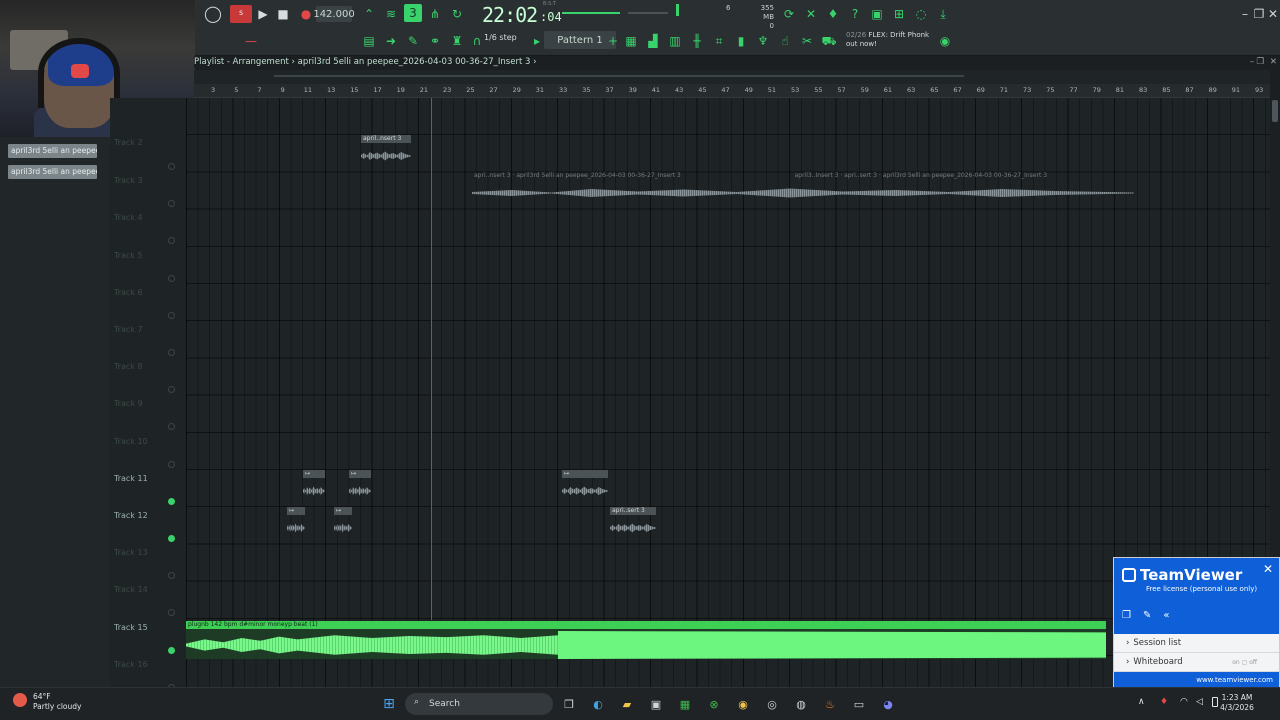 This screenshot has height=720, width=1280. What do you see at coordinates (131, 552) in the screenshot?
I see `track-name: Track 13` at bounding box center [131, 552].